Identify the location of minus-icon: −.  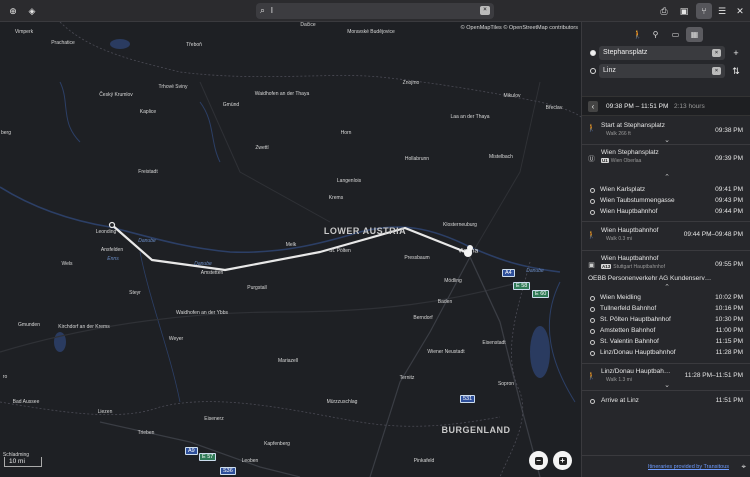
(538, 460).